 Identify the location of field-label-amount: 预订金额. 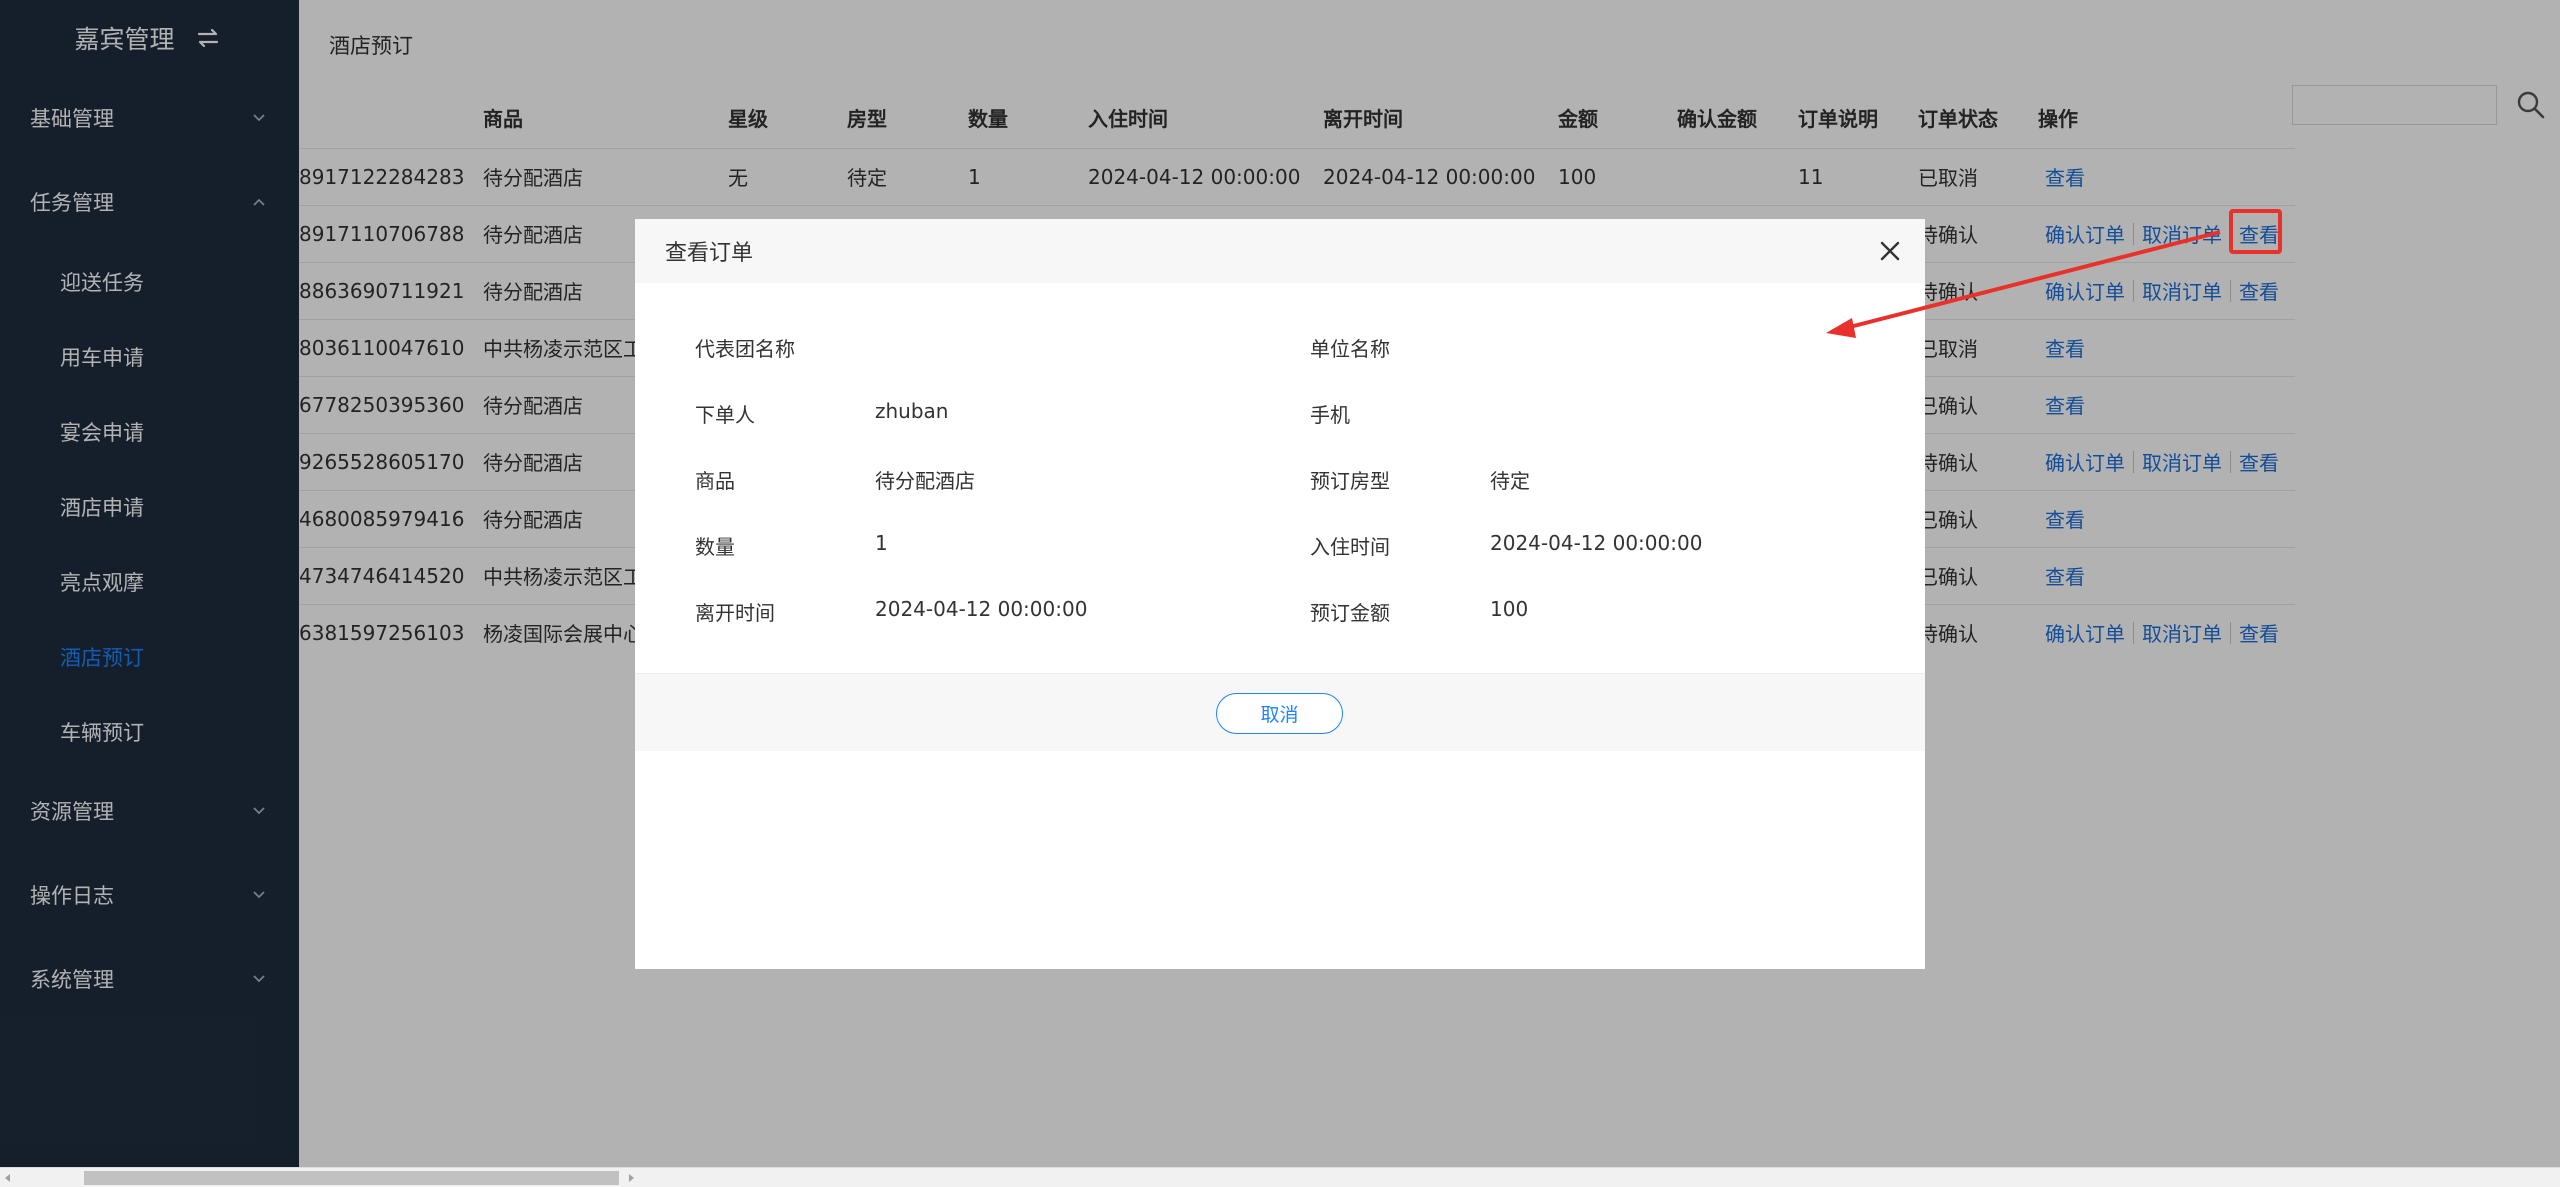
(1350, 613).